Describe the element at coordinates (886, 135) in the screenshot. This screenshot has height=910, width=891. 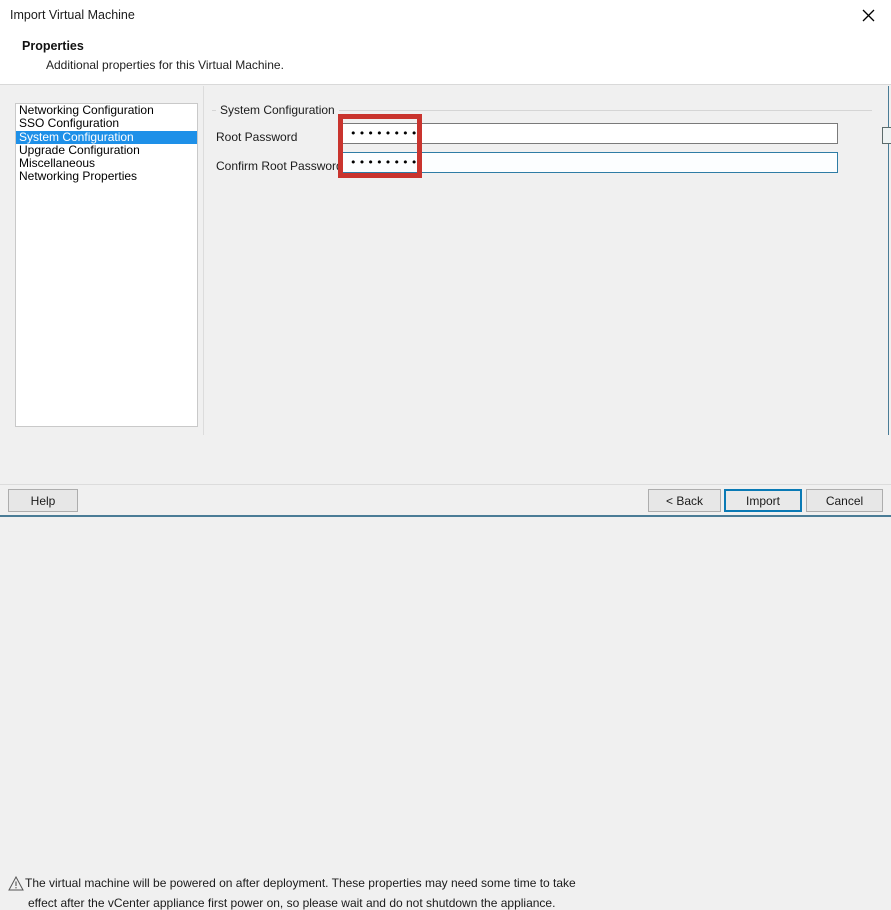
I see `clipped-edge-widget` at that location.